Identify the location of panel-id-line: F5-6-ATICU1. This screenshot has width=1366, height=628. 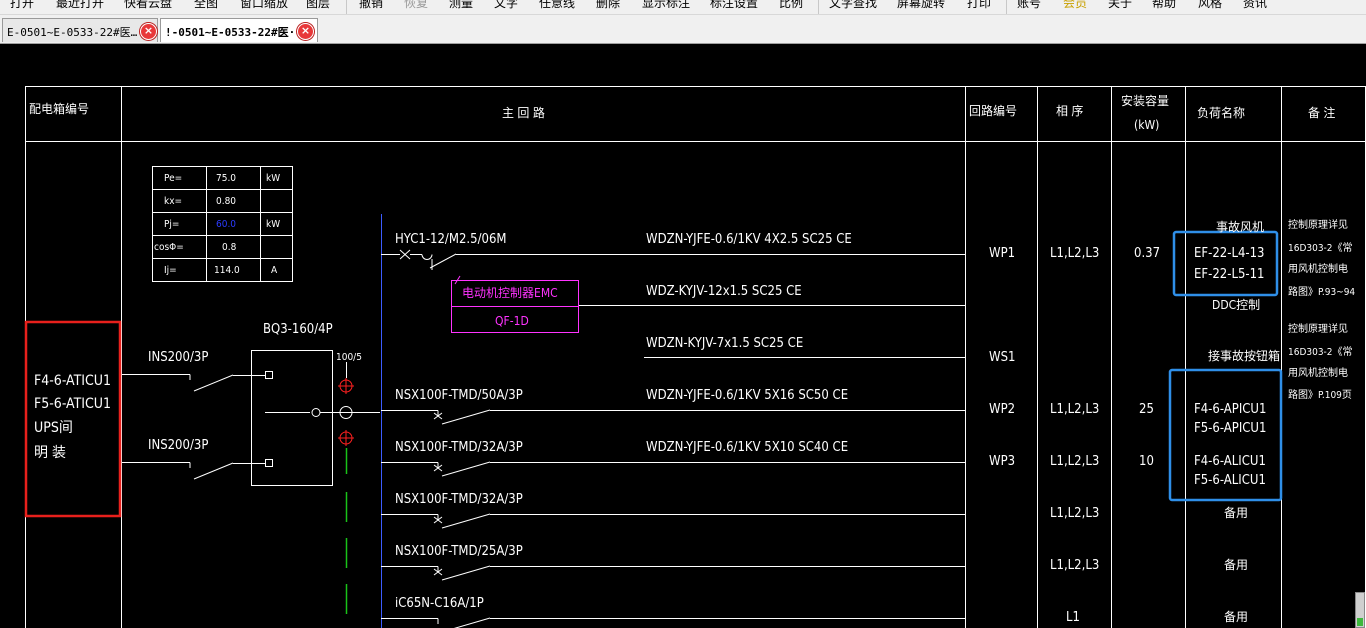
(73, 404).